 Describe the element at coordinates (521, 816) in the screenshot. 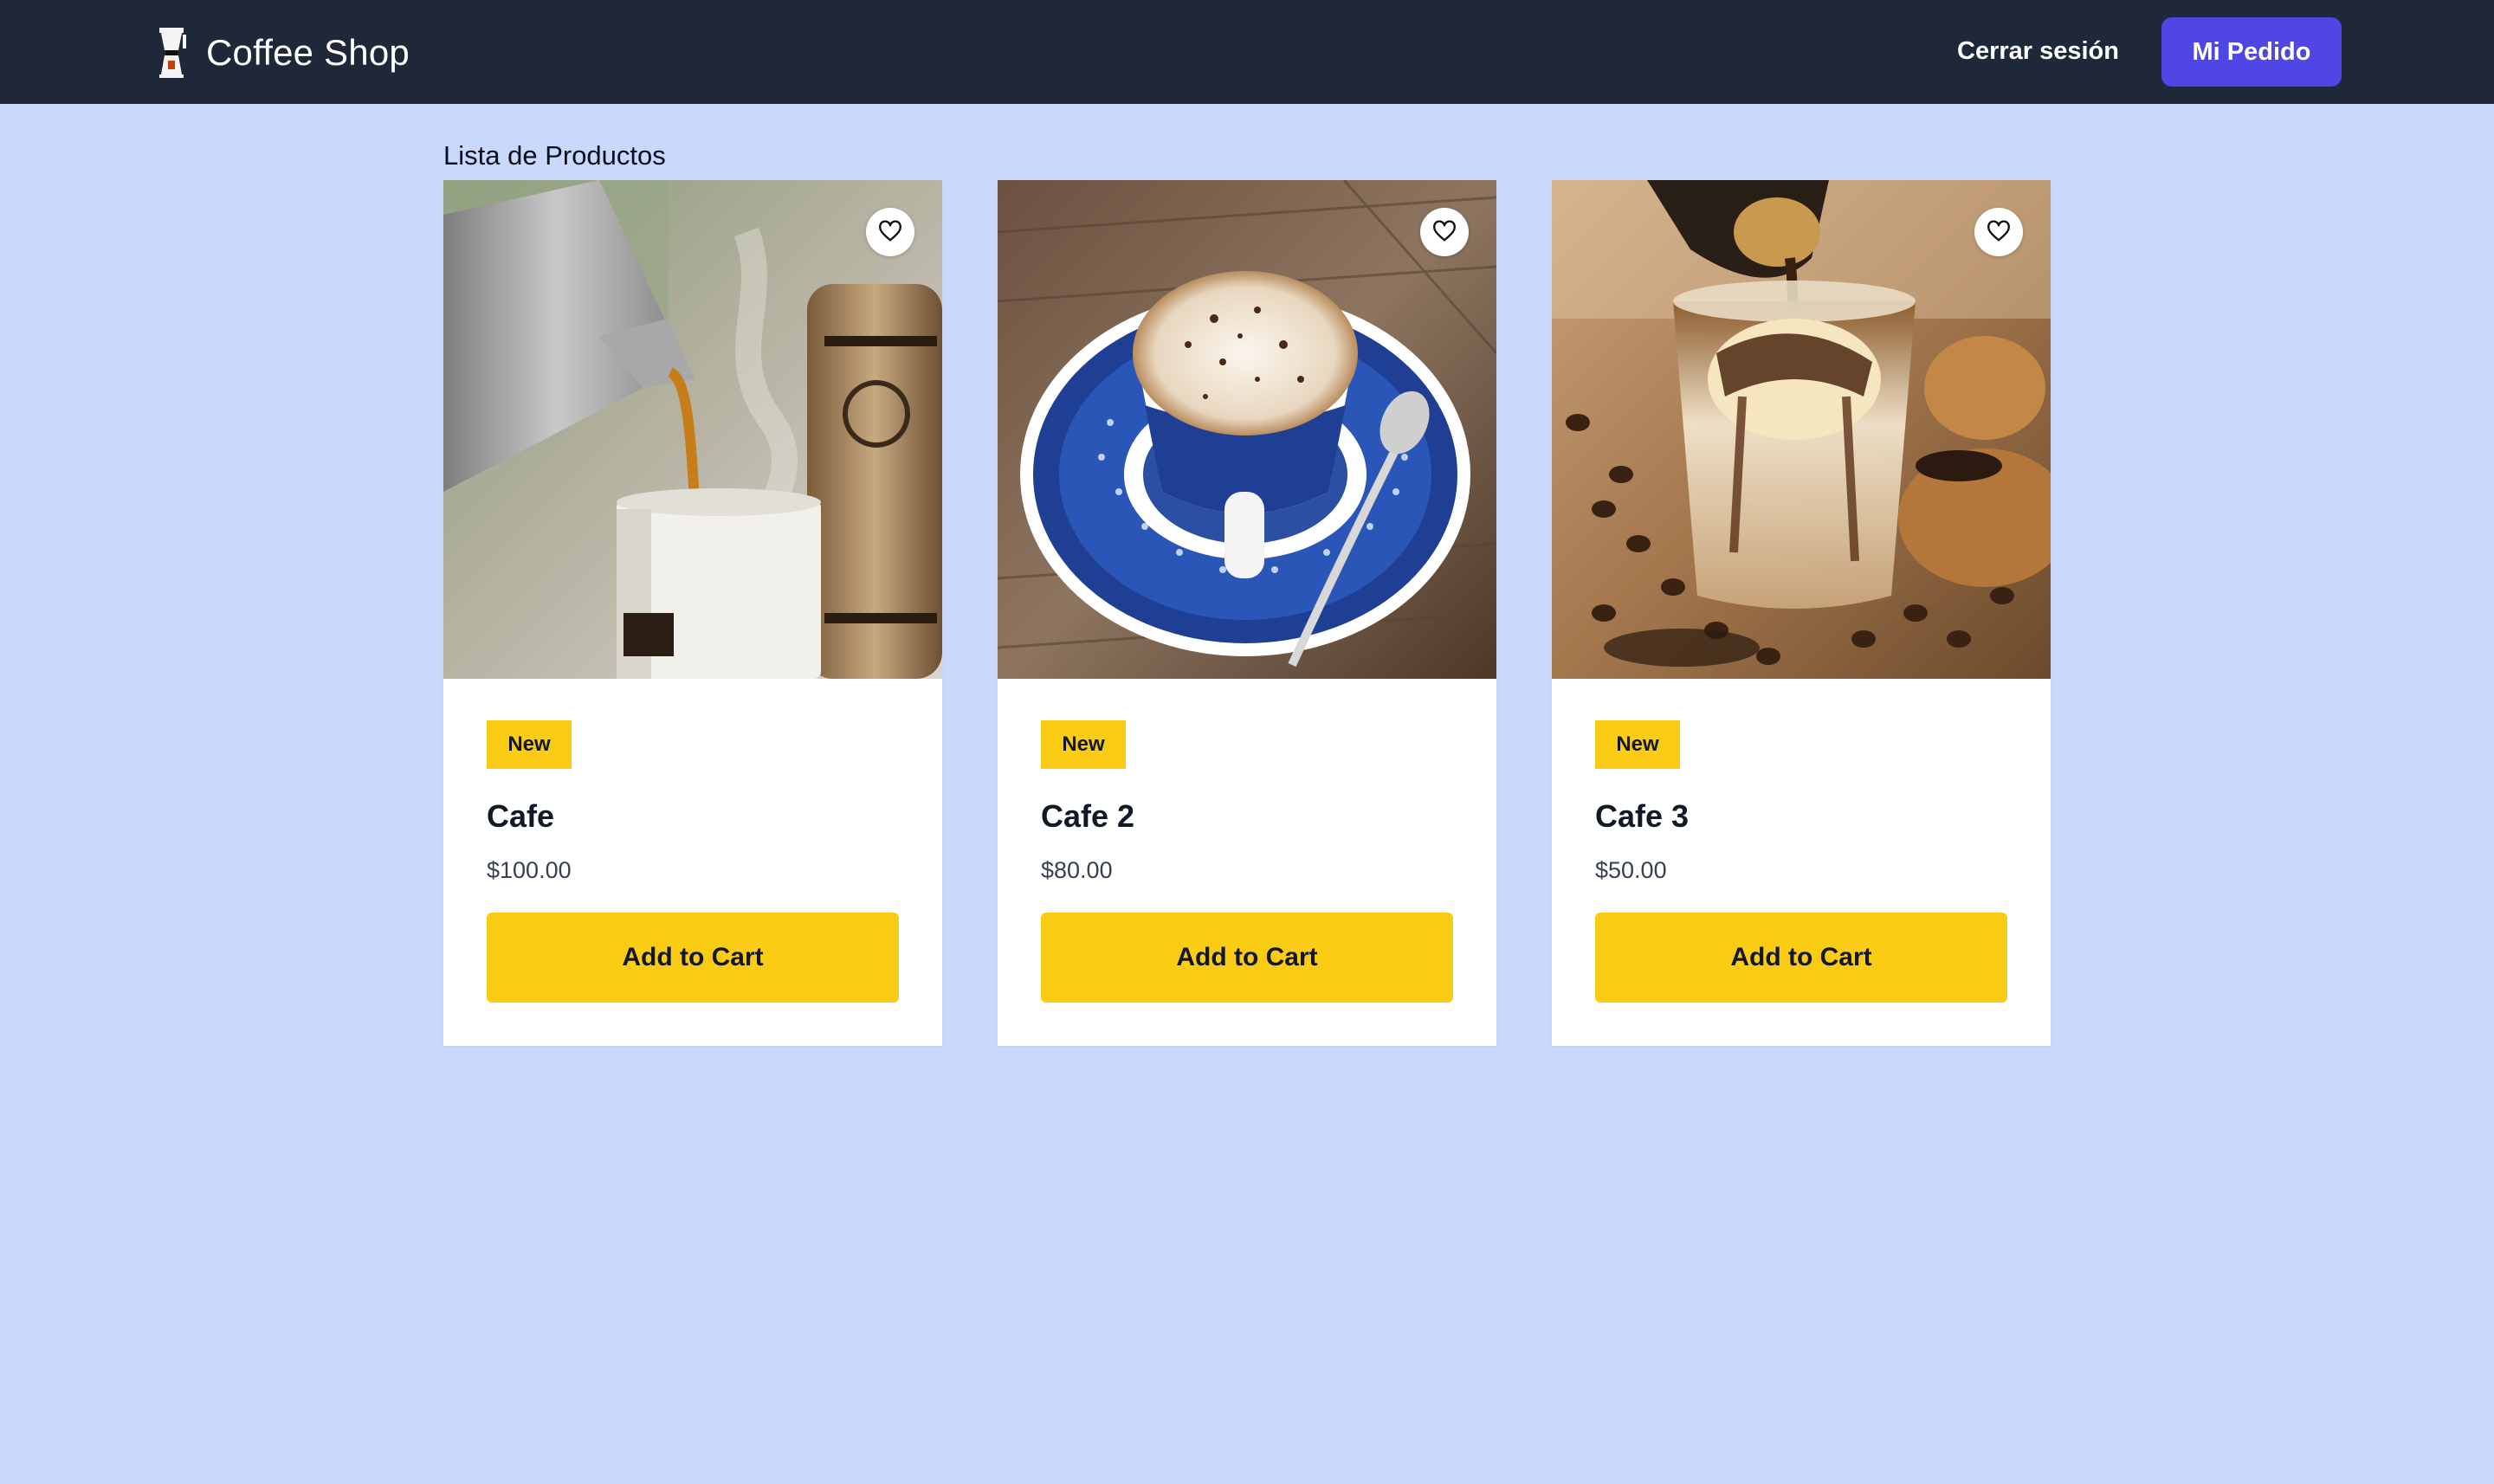

I see `product-name: Cafe` at that location.